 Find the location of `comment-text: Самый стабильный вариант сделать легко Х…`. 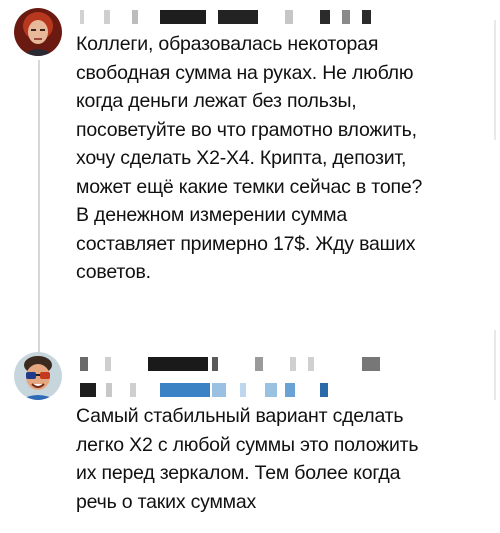

comment-text: Самый стабильный вариант сделать легко Х… is located at coordinates (247, 459).